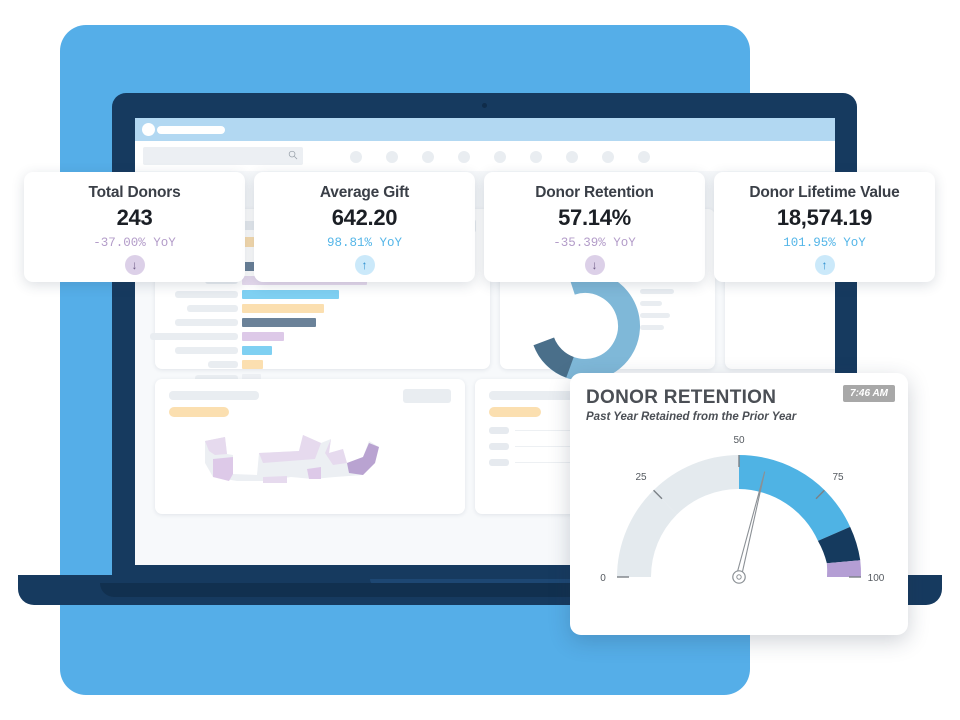  Describe the element at coordinates (594, 217) in the screenshot. I see `kpi-value: 57.14%` at that location.